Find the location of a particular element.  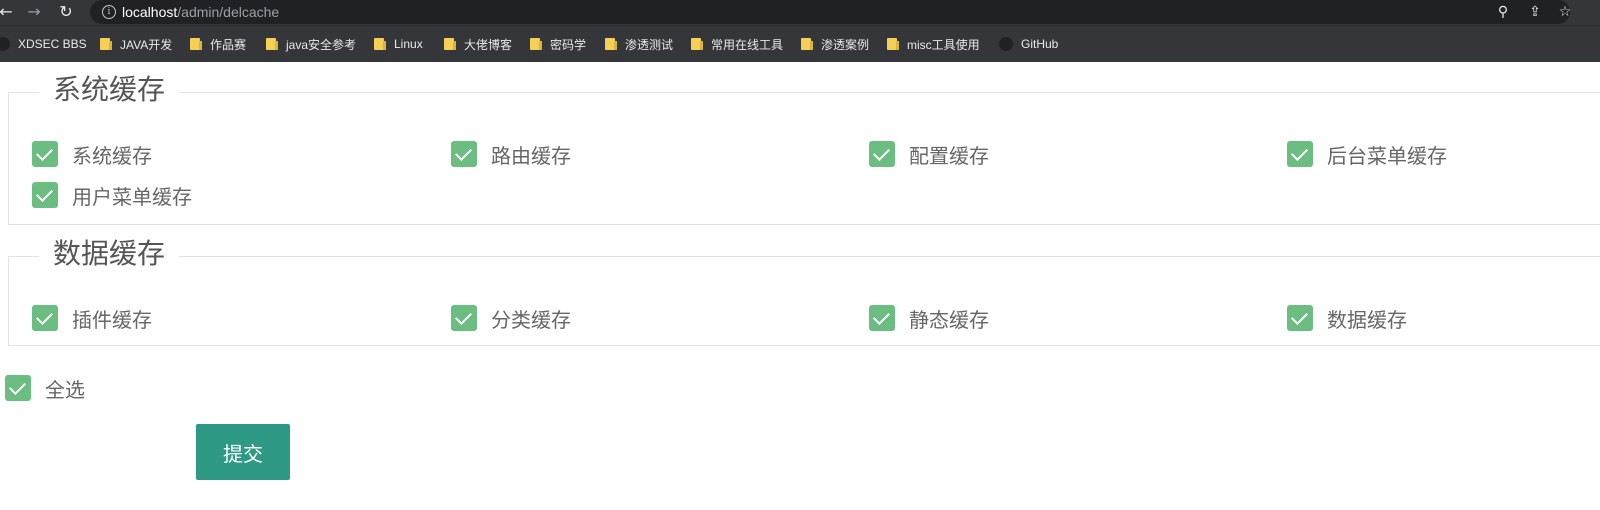

bookmark-folder-misc-tools: misc工具使用 is located at coordinates (933, 44).